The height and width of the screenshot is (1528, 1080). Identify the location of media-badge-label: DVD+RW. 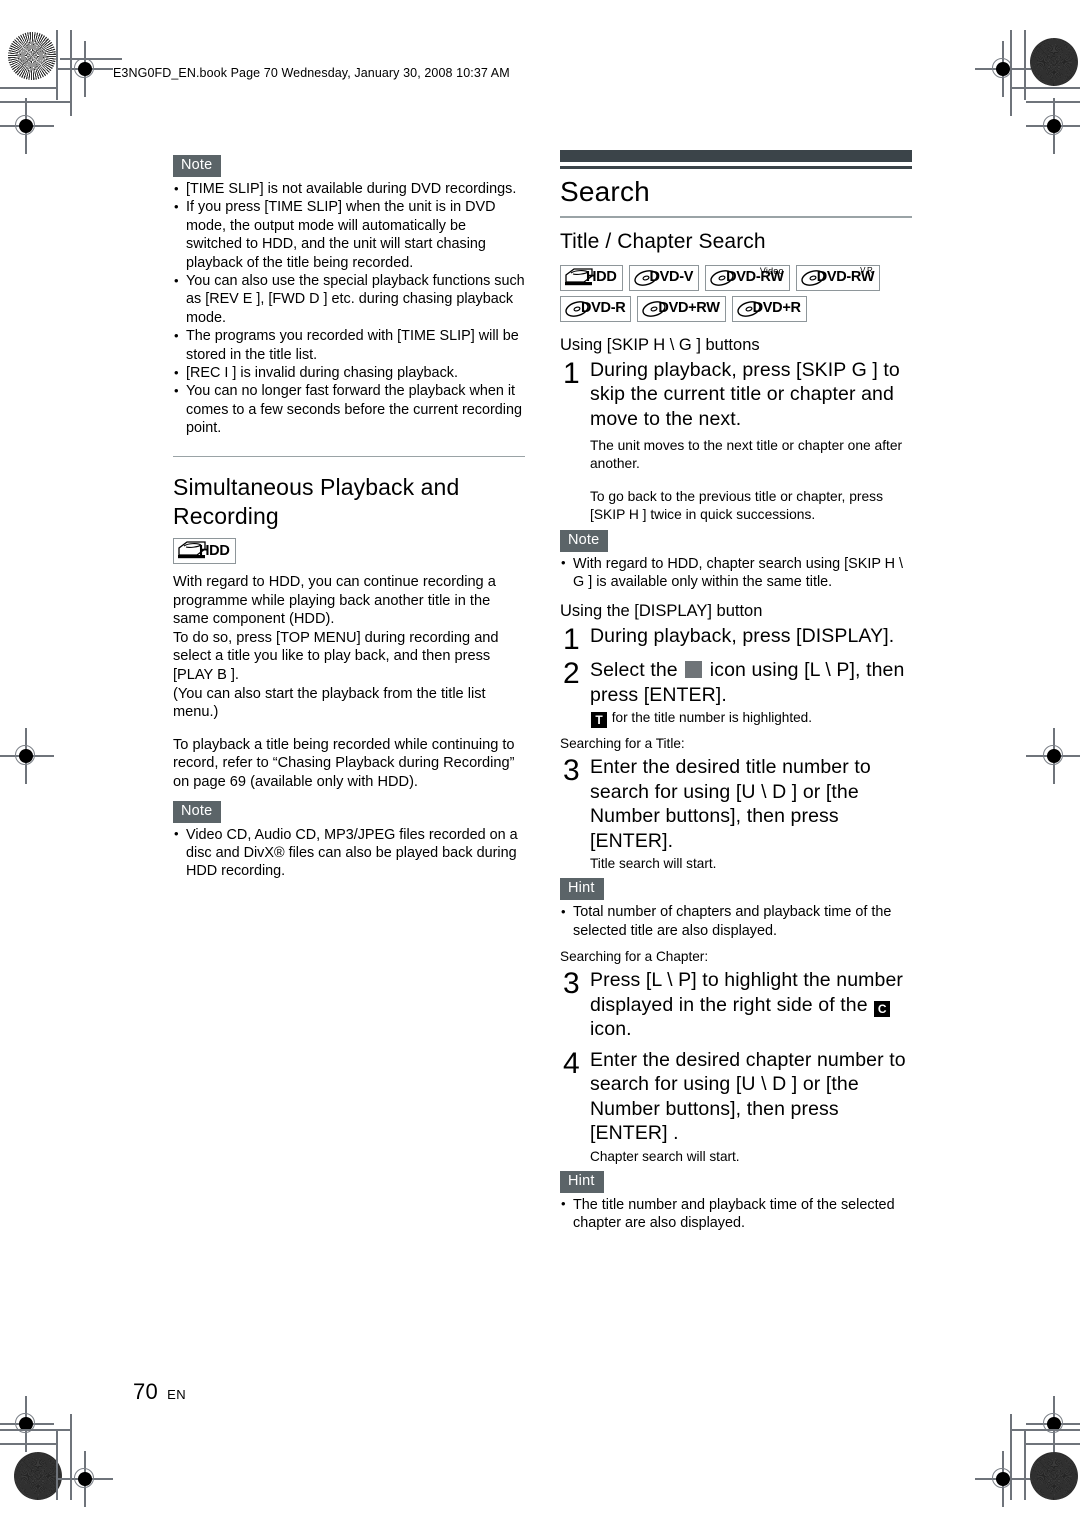
(689, 308).